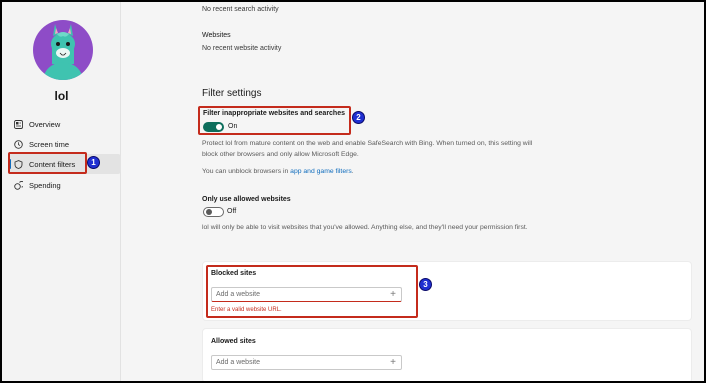 This screenshot has height=383, width=706. Describe the element at coordinates (45, 185) in the screenshot. I see `sidebar-item-label: Spending` at that location.